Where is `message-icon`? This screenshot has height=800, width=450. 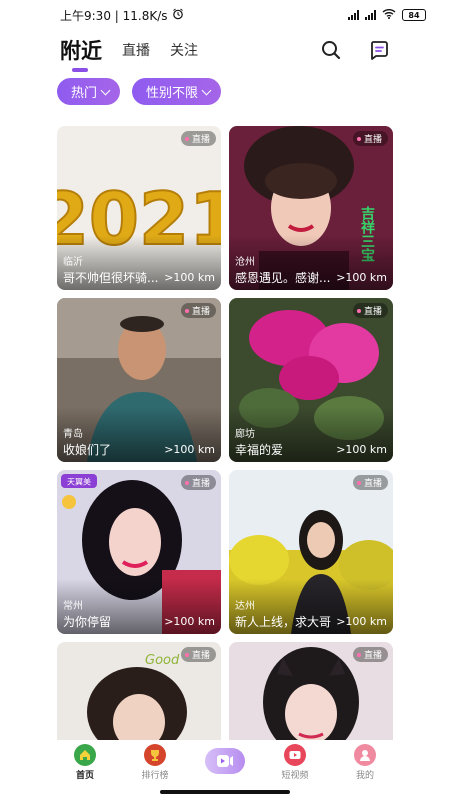 message-icon is located at coordinates (379, 50).